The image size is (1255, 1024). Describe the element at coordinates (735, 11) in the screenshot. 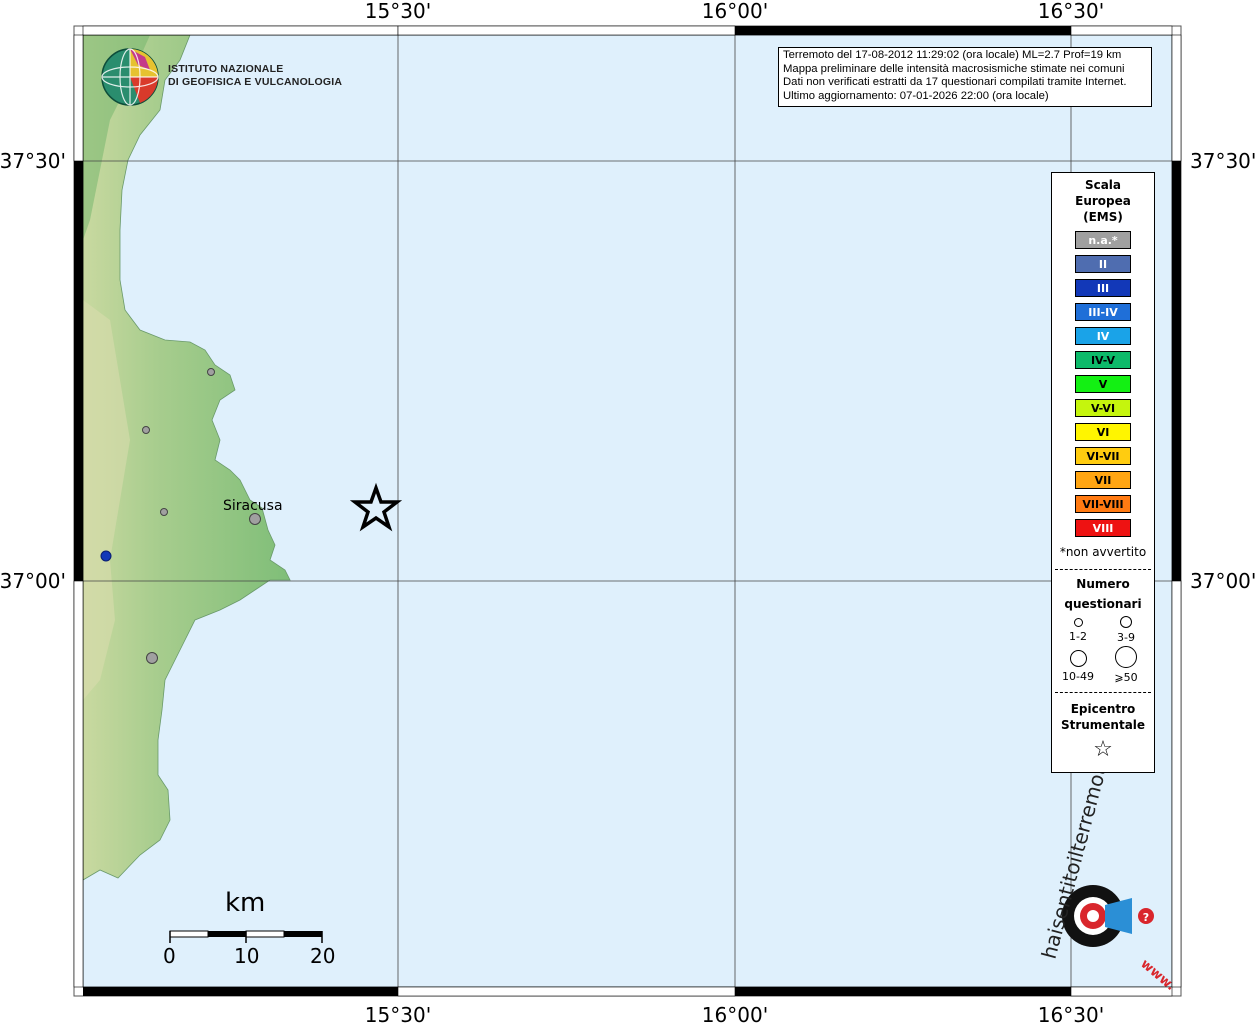

I see `top-lon-label: 16°00'` at that location.